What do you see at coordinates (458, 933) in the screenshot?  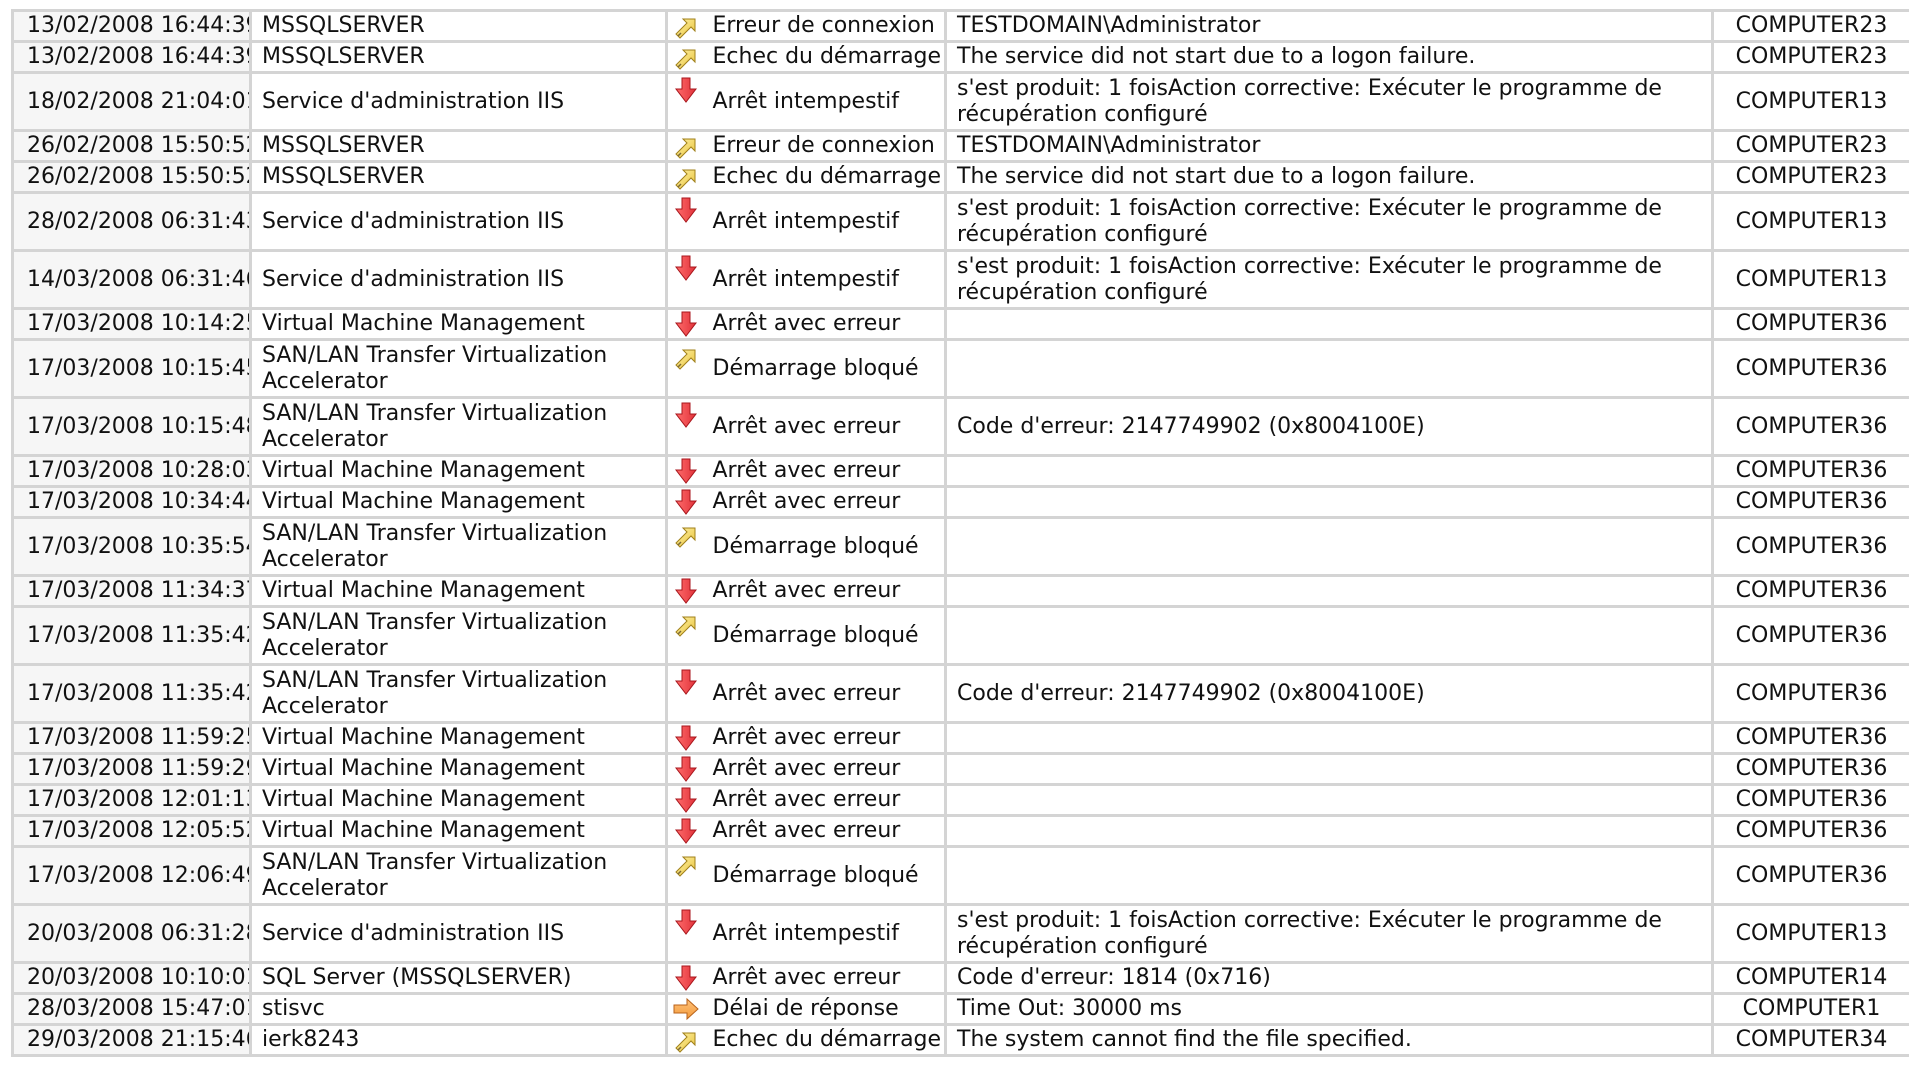 I see `service-cell: Service d'administration IIS` at bounding box center [458, 933].